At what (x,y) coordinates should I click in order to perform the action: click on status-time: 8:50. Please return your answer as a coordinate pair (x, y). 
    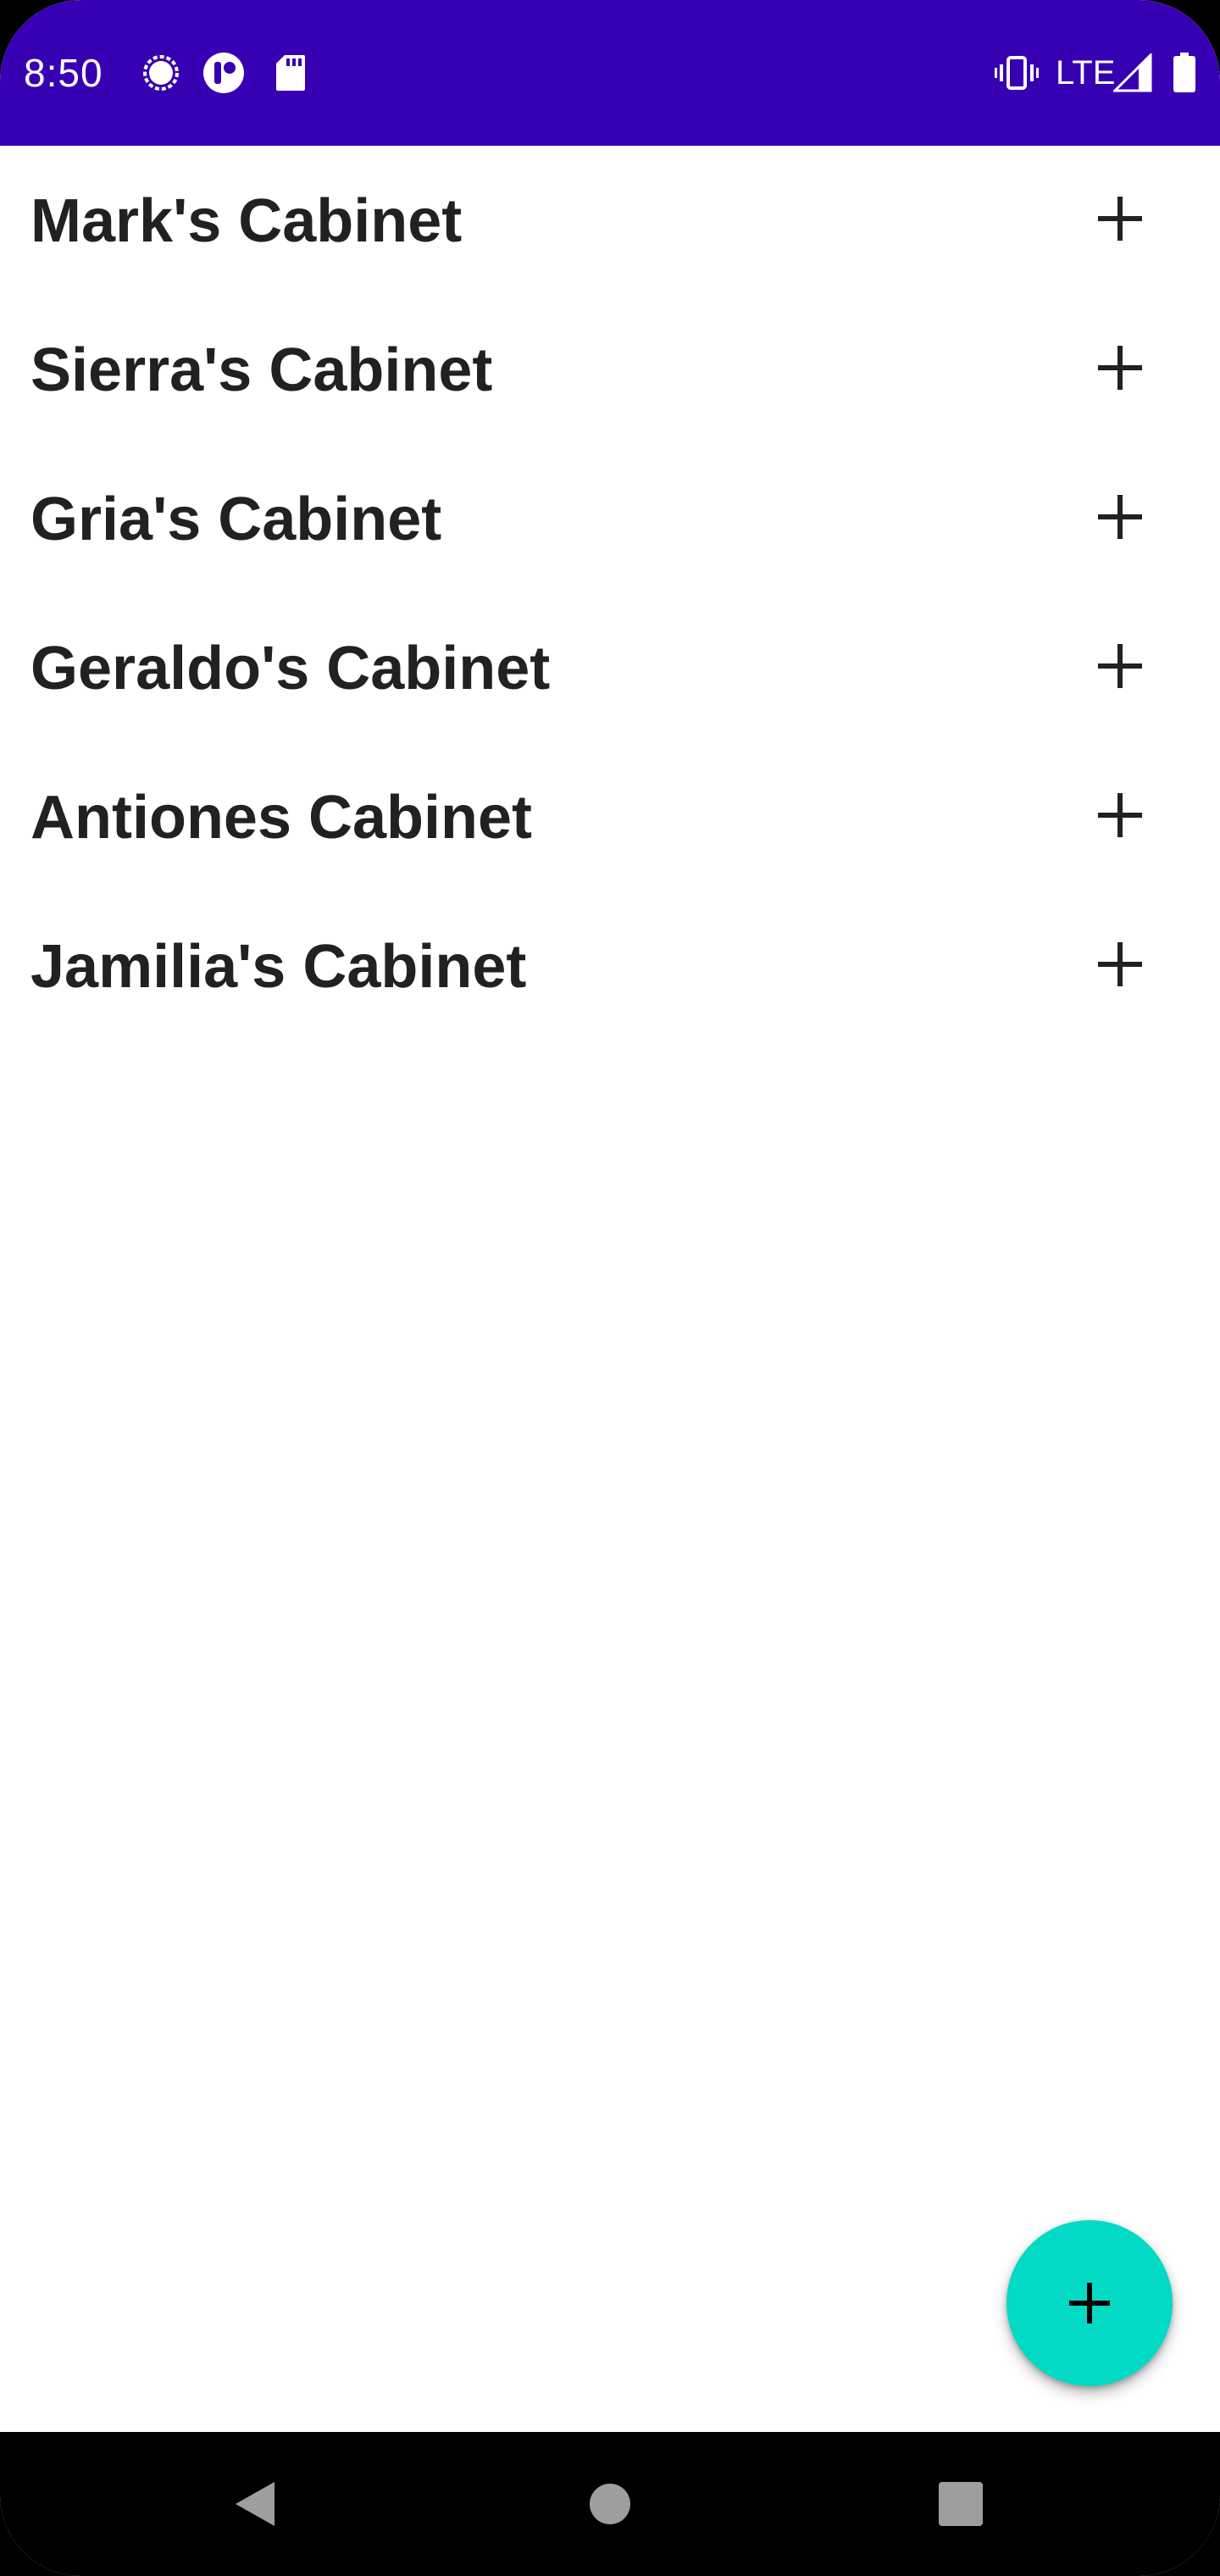
    Looking at the image, I should click on (63, 73).